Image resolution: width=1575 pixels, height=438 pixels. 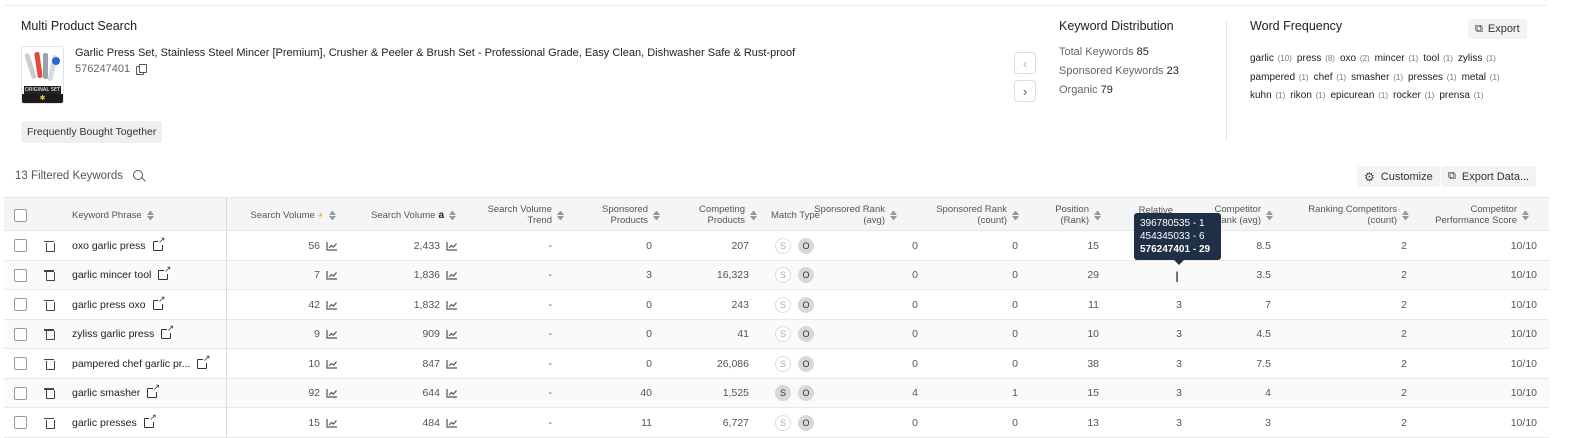 I want to click on word-frequency-item: prensa (1), so click(x=1461, y=95).